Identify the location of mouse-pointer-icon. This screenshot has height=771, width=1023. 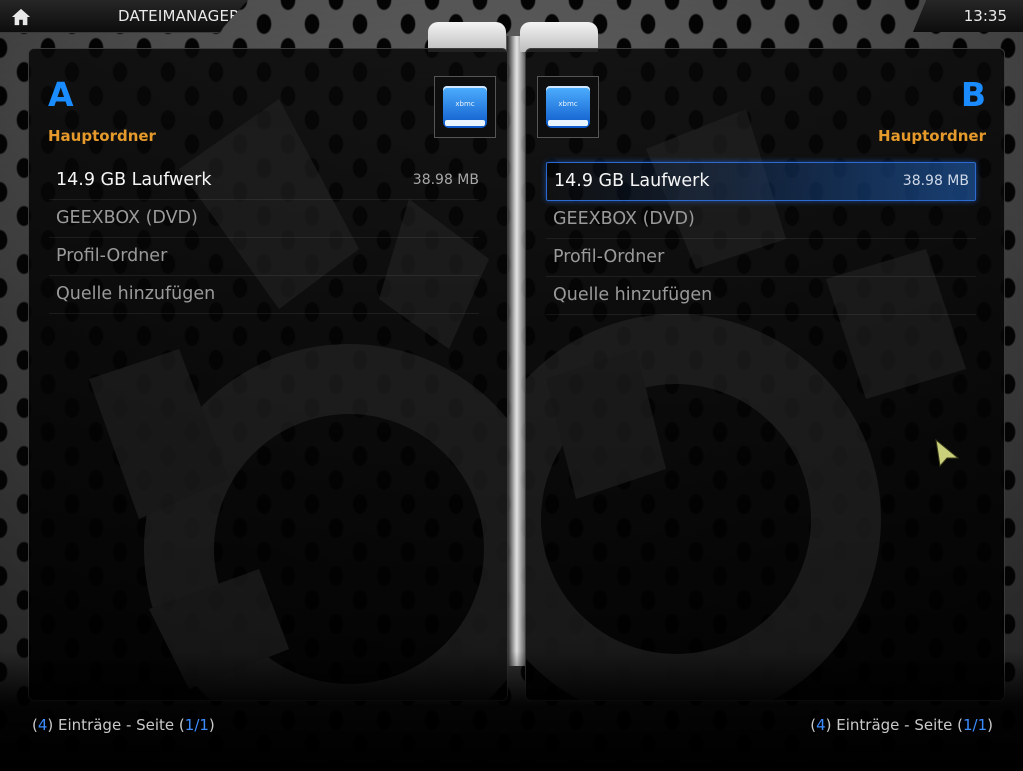
(947, 453).